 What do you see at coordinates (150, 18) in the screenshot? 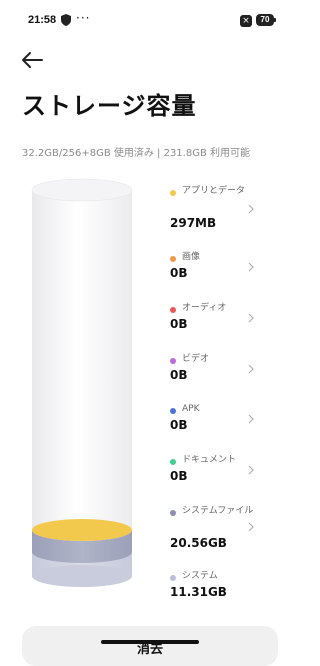
I see `status-bar: 21:58 ··· × 70` at bounding box center [150, 18].